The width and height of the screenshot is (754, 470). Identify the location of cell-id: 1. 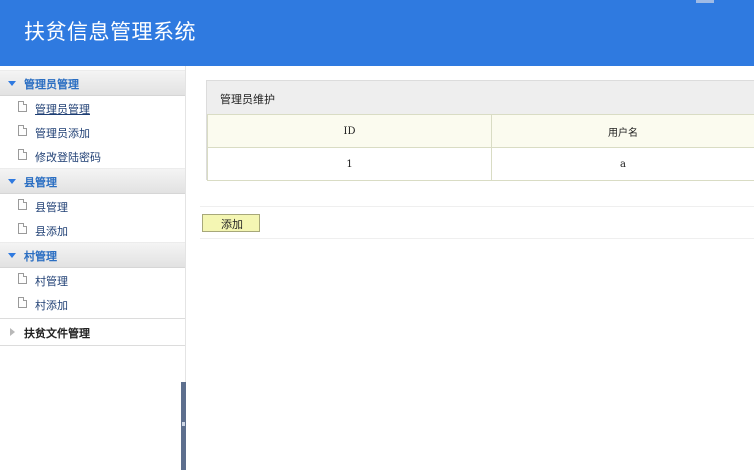
(350, 164).